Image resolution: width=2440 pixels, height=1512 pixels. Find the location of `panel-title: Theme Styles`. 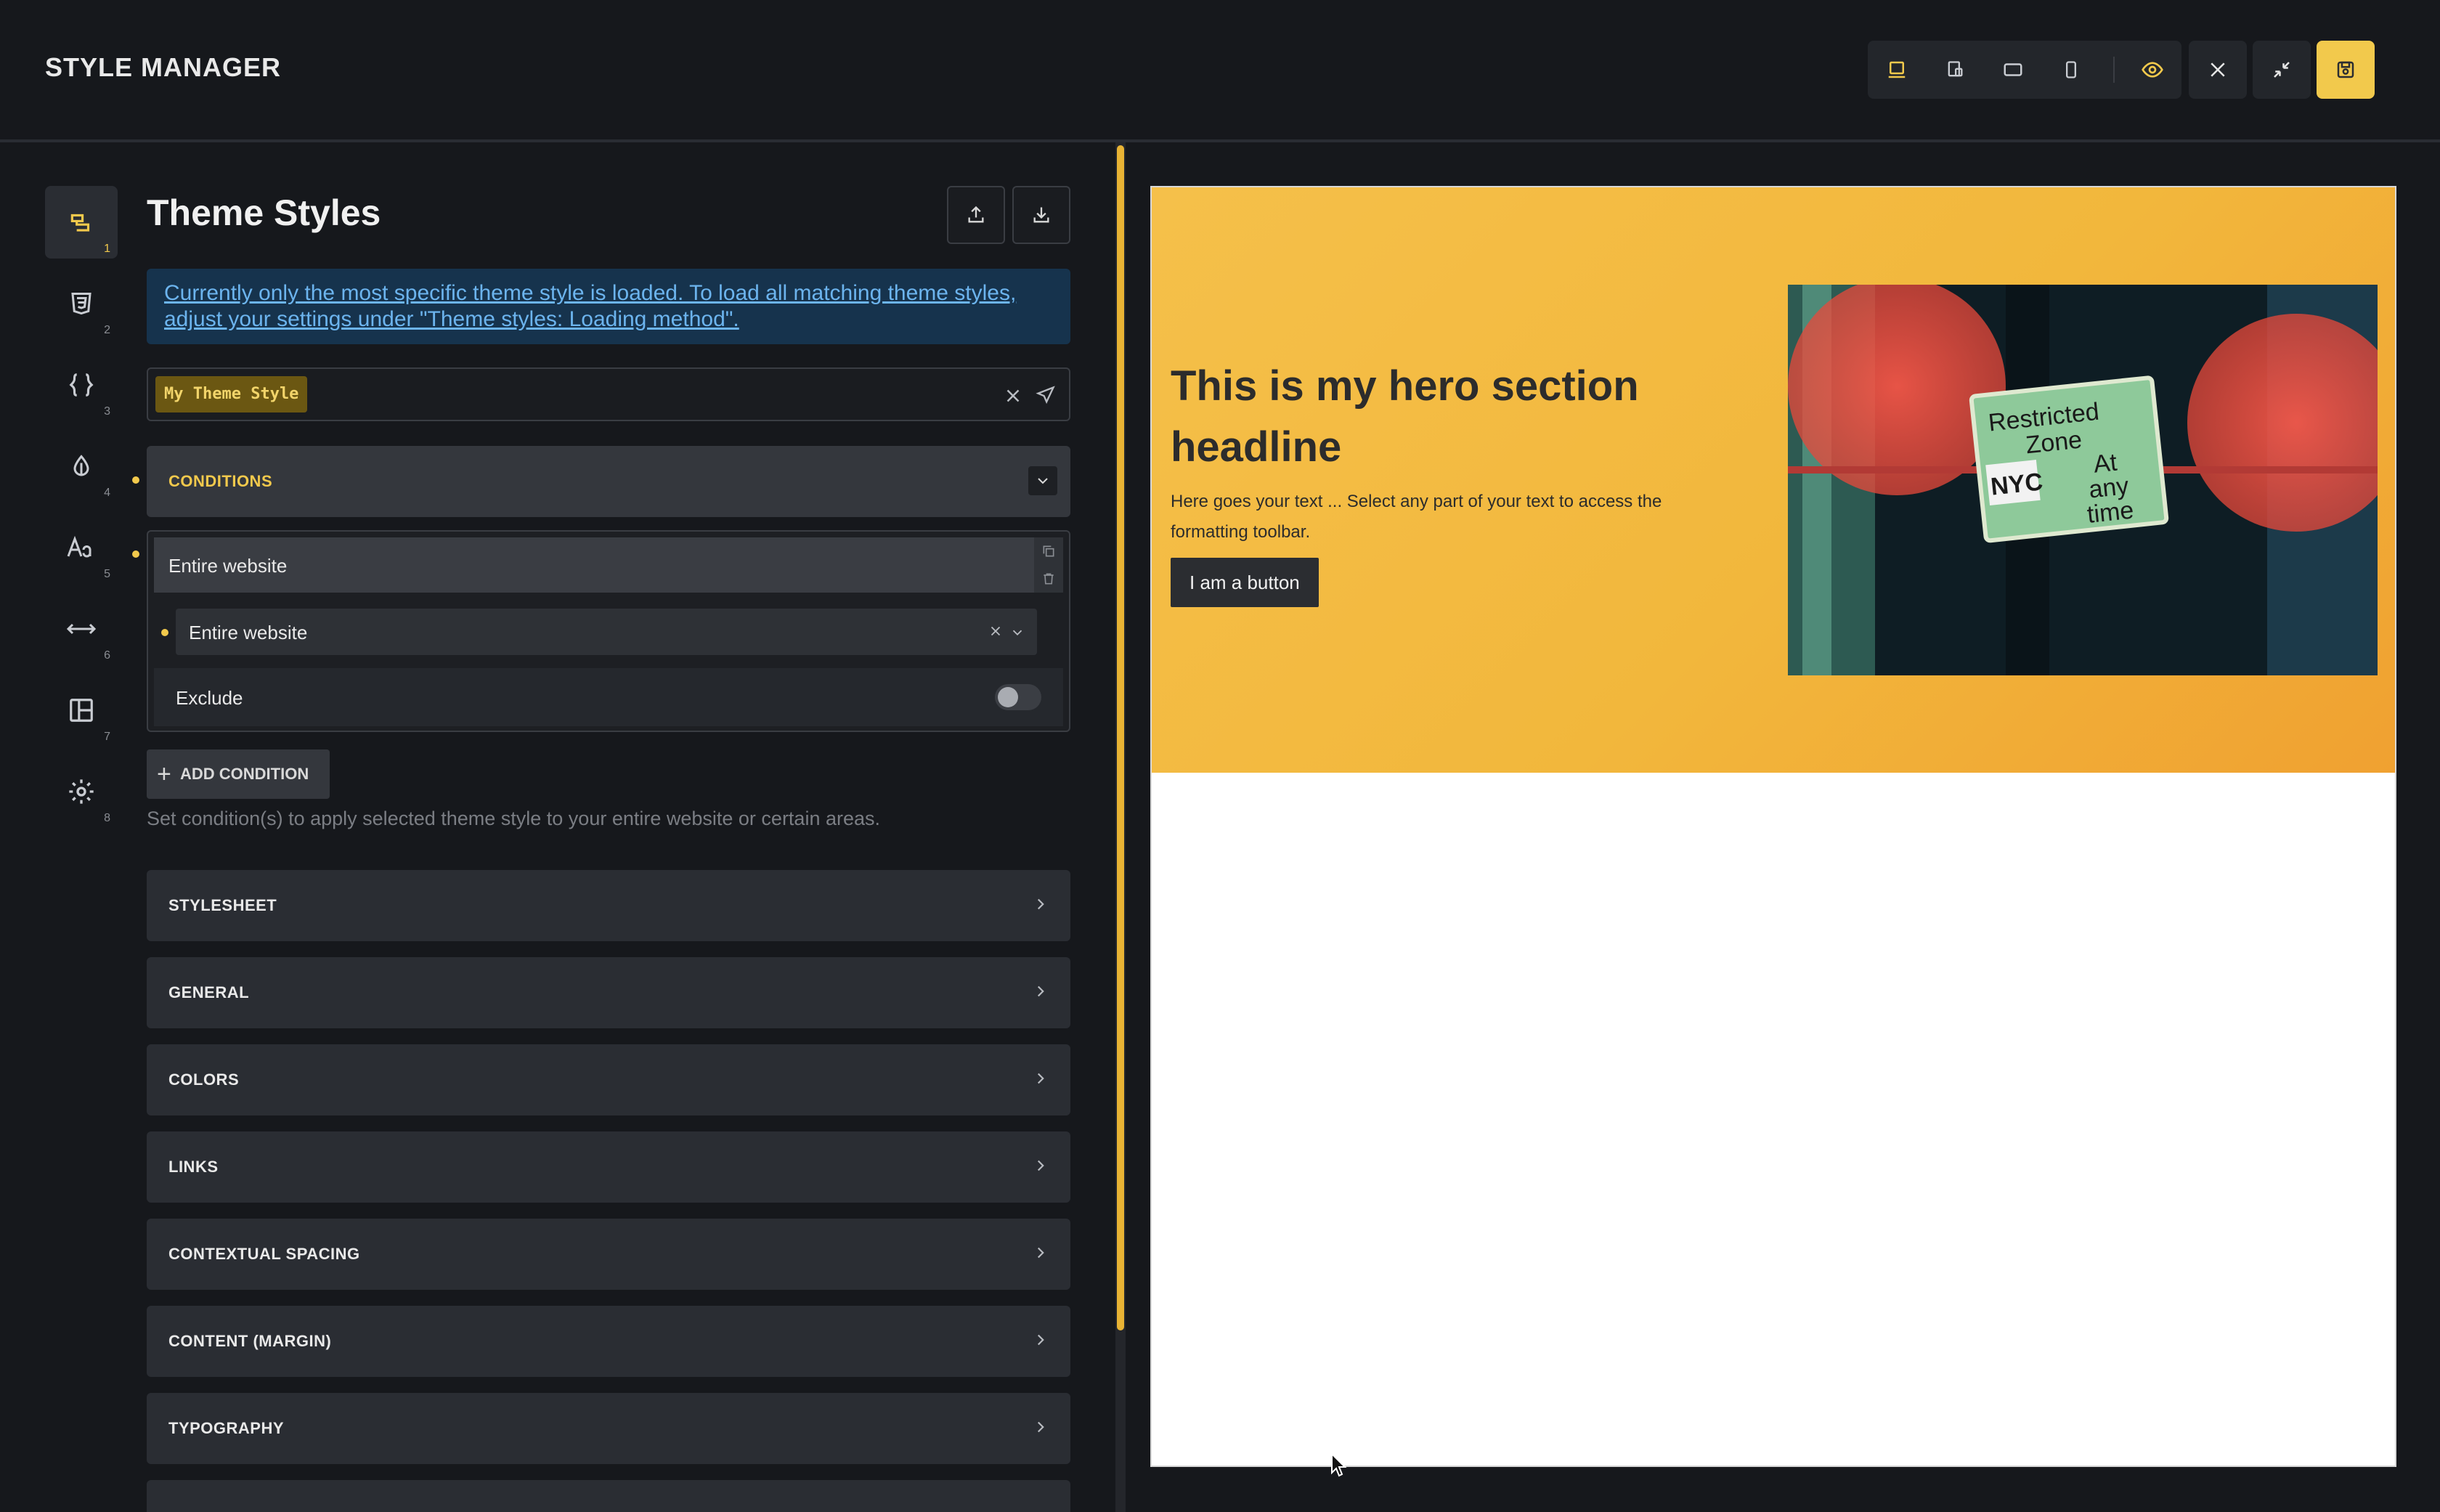

panel-title: Theme Styles is located at coordinates (264, 212).